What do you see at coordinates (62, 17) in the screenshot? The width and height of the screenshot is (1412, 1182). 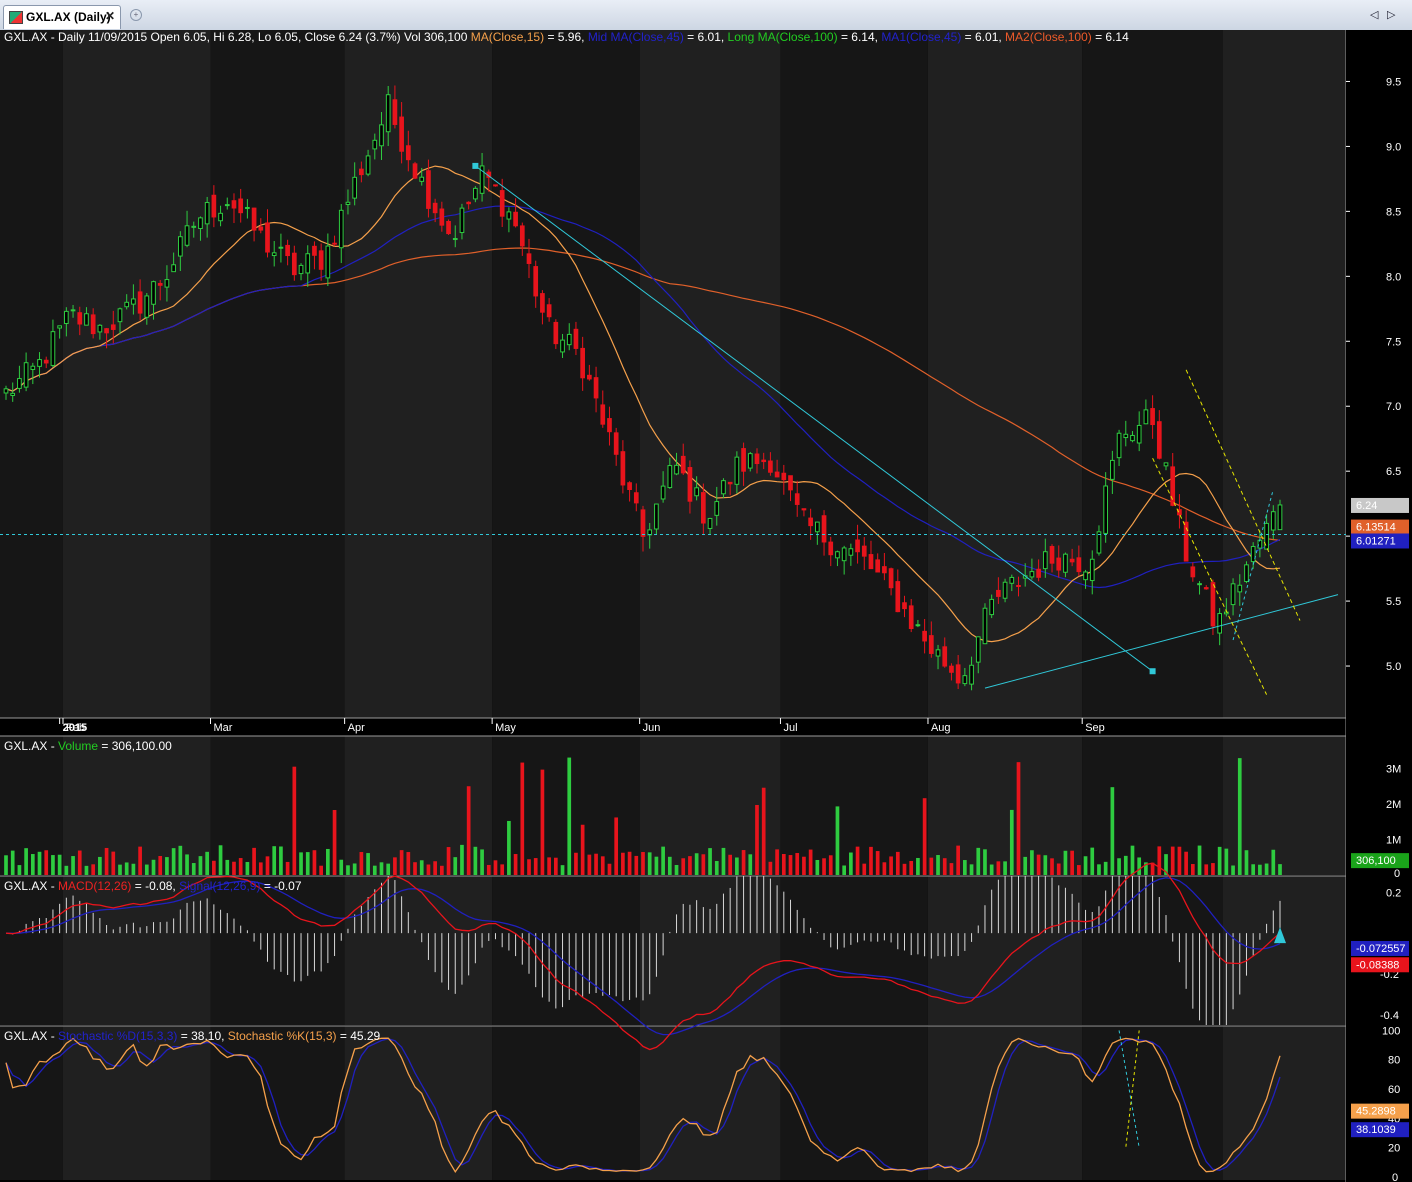 I see `tab-chart: GXL.AX (Daily) ✕` at bounding box center [62, 17].